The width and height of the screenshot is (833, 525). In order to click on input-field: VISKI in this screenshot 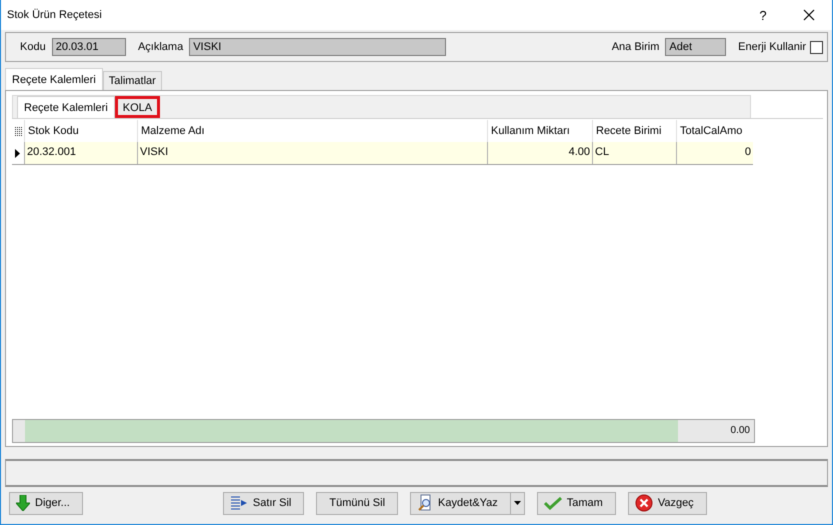, I will do `click(317, 47)`.